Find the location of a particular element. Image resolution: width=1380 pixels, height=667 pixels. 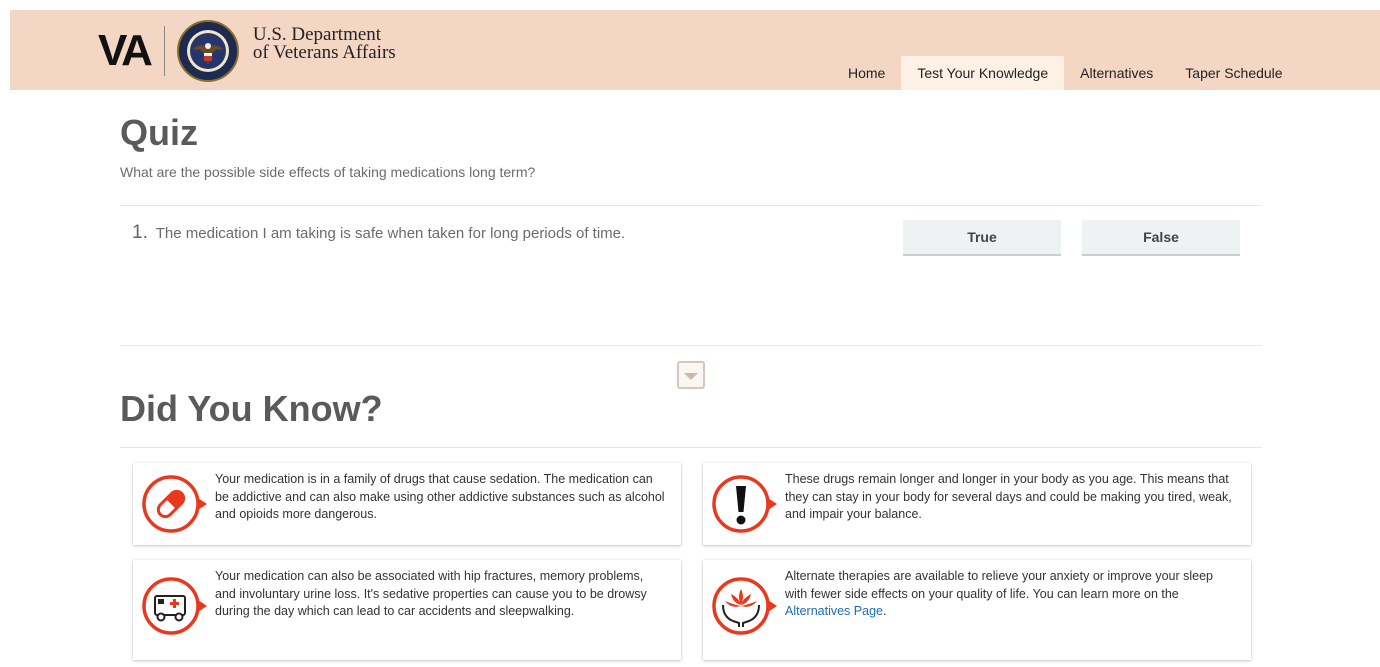

ambulance-icon is located at coordinates (174, 606).